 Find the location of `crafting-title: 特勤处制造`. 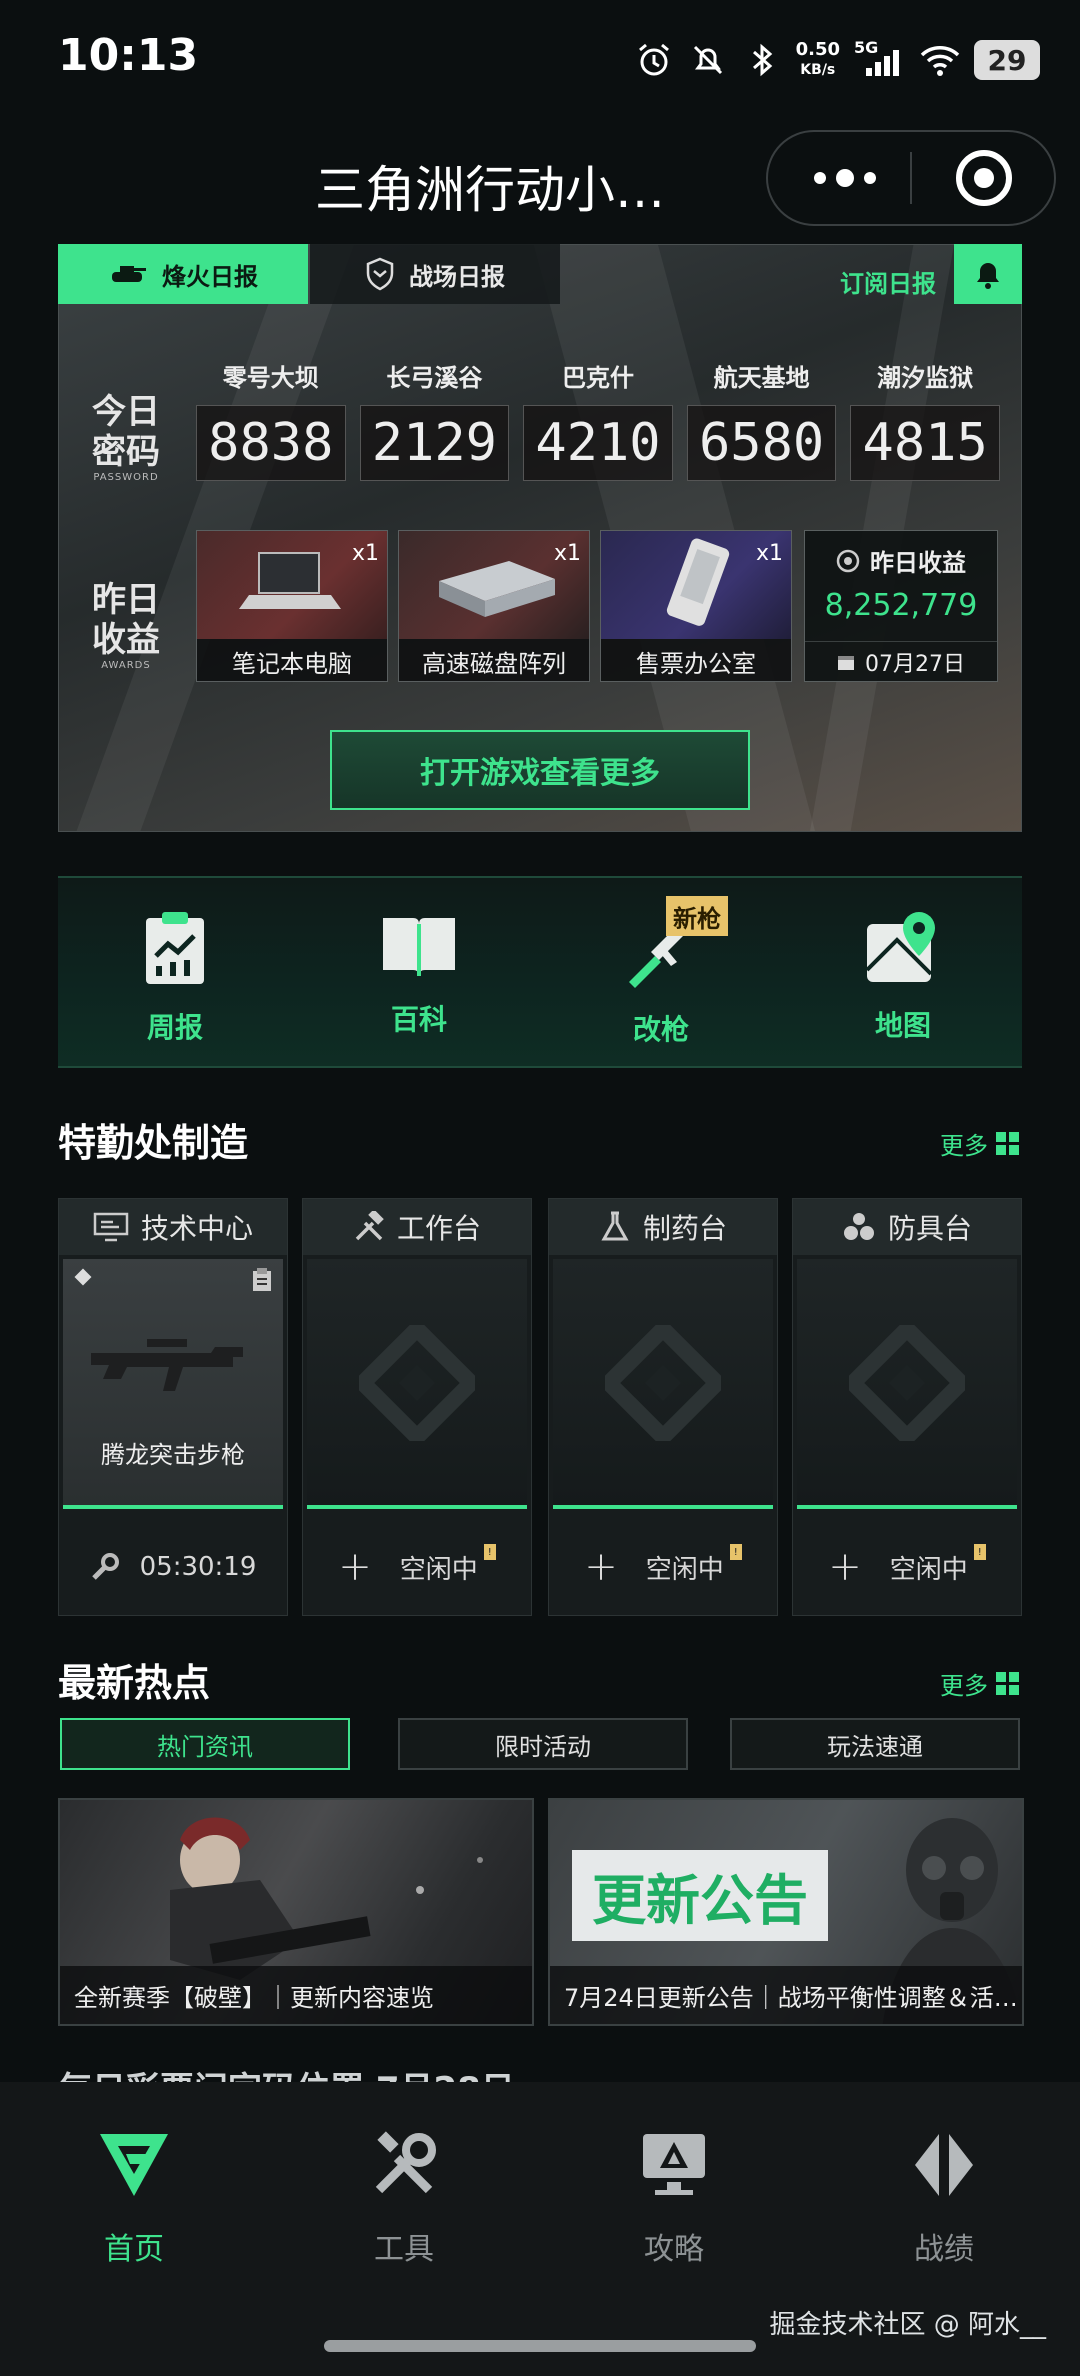

crafting-title: 特勤处制造 is located at coordinates (153, 1143).